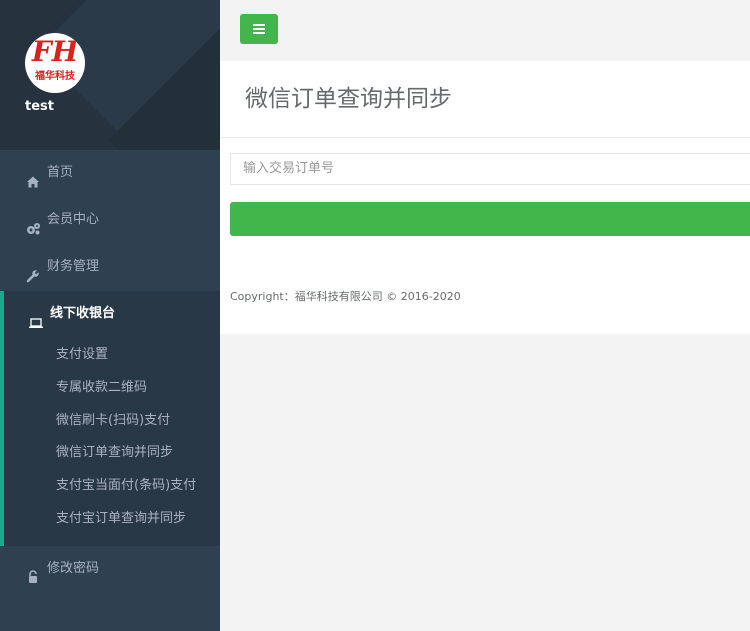 The width and height of the screenshot is (750, 631). Describe the element at coordinates (112, 453) in the screenshot. I see `submenu-item-wechat-order-sync: 微信订单查询并同步` at that location.